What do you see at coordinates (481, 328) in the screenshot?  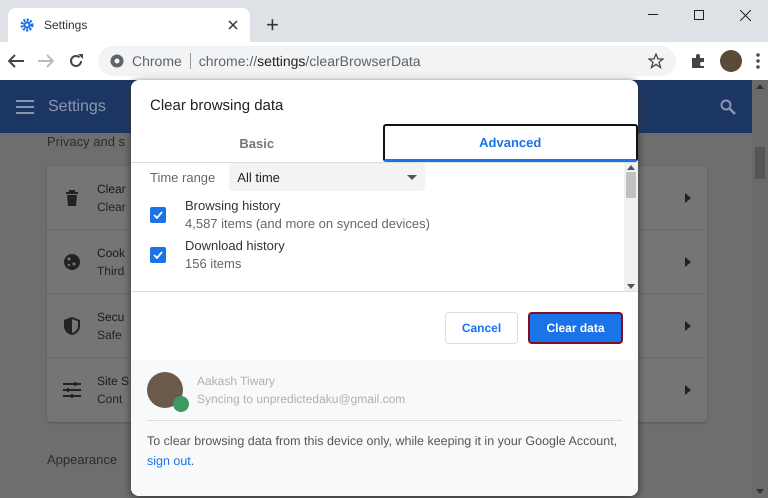 I see `cancel-button: Cancel` at bounding box center [481, 328].